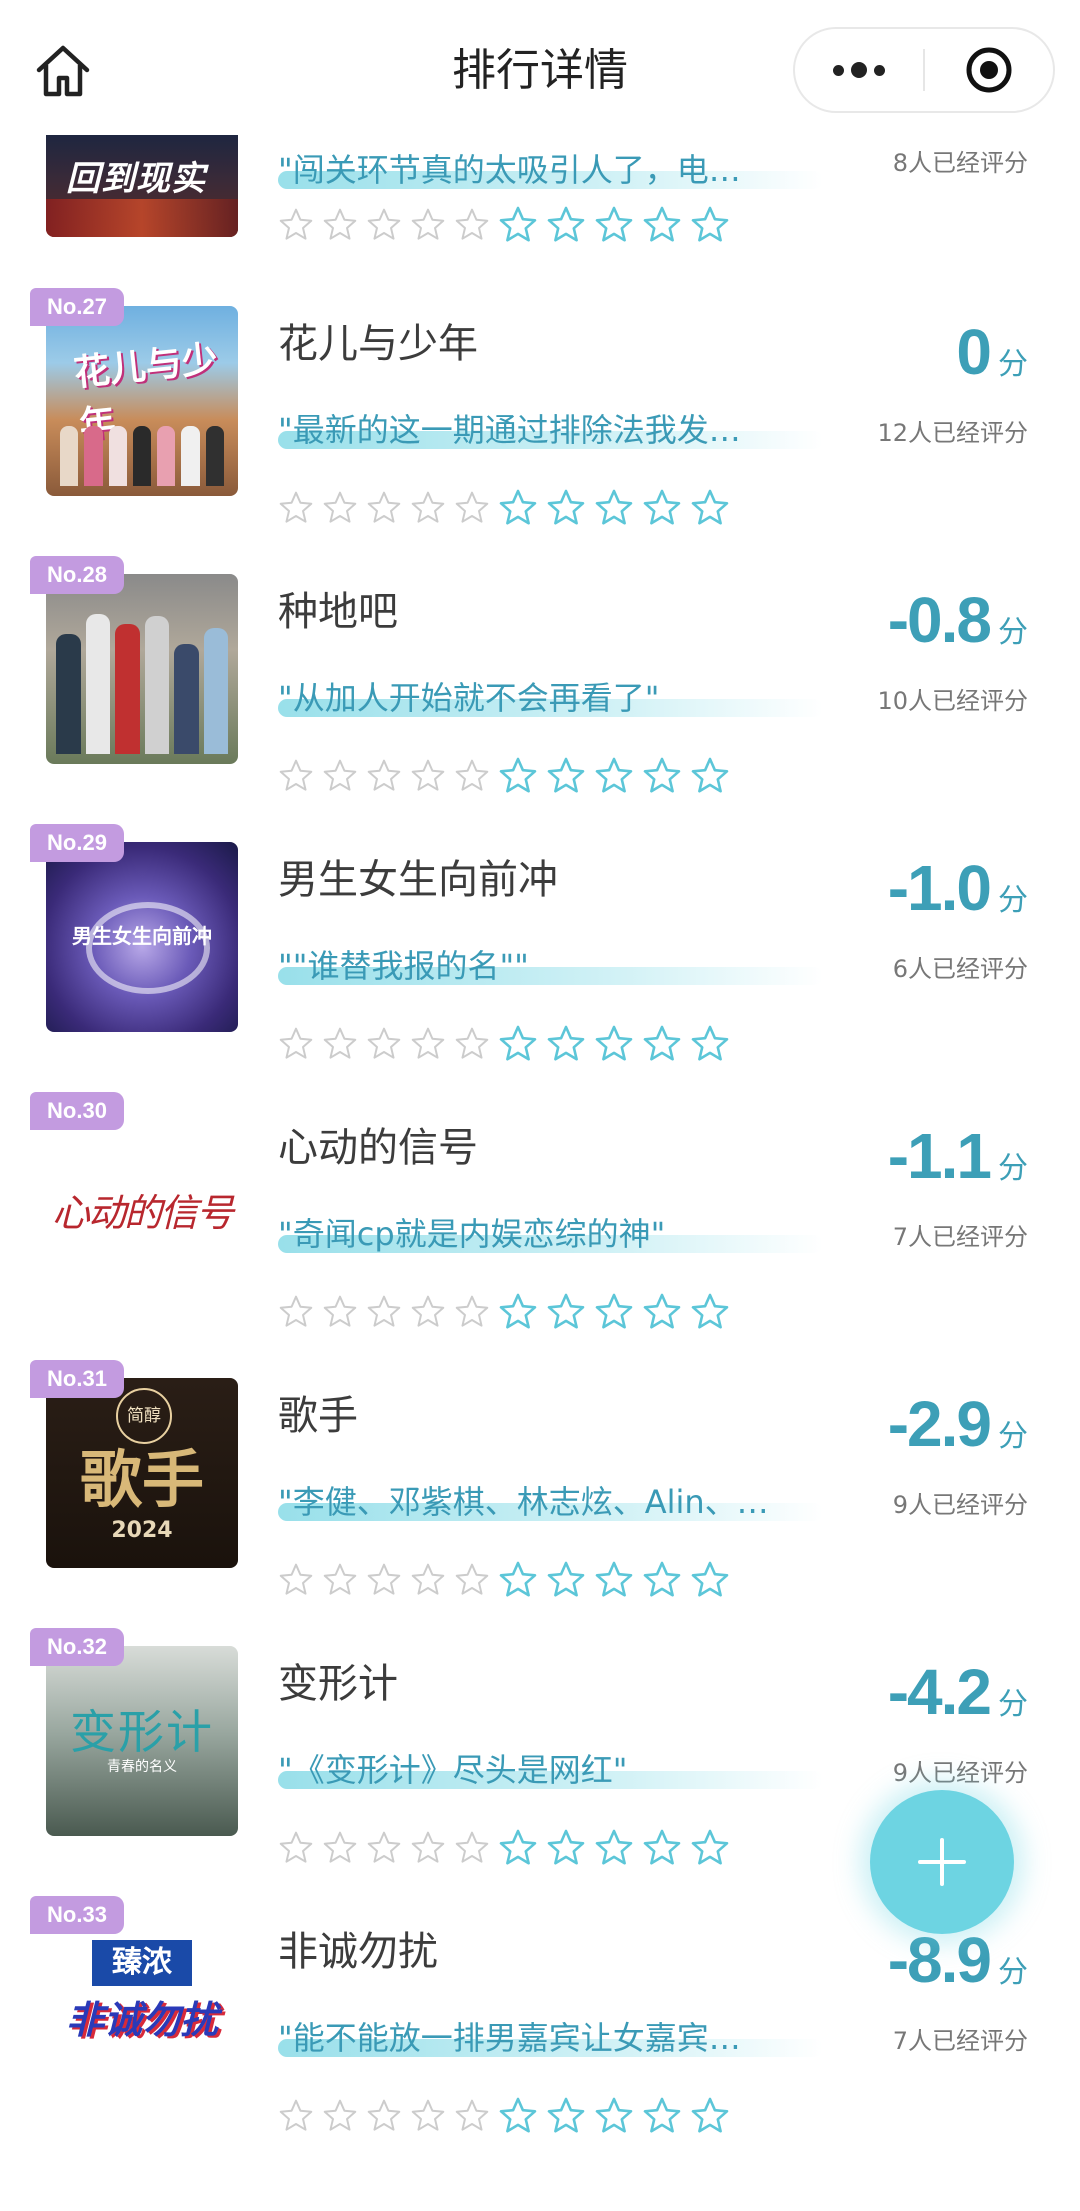  I want to click on mini-program-capsule, so click(924, 70).